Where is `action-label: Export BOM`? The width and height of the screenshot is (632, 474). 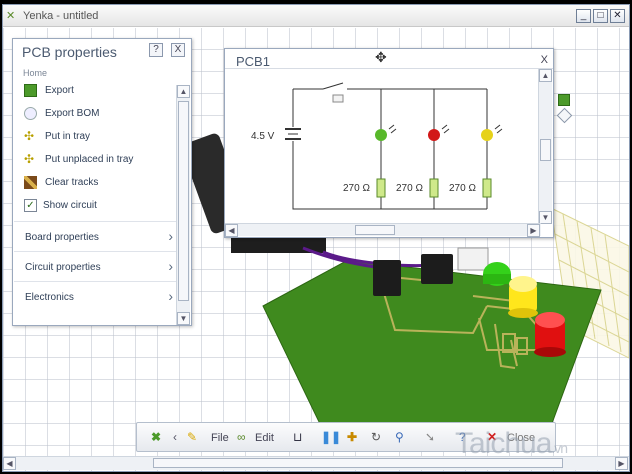
action-label: Export BOM is located at coordinates (72, 113).